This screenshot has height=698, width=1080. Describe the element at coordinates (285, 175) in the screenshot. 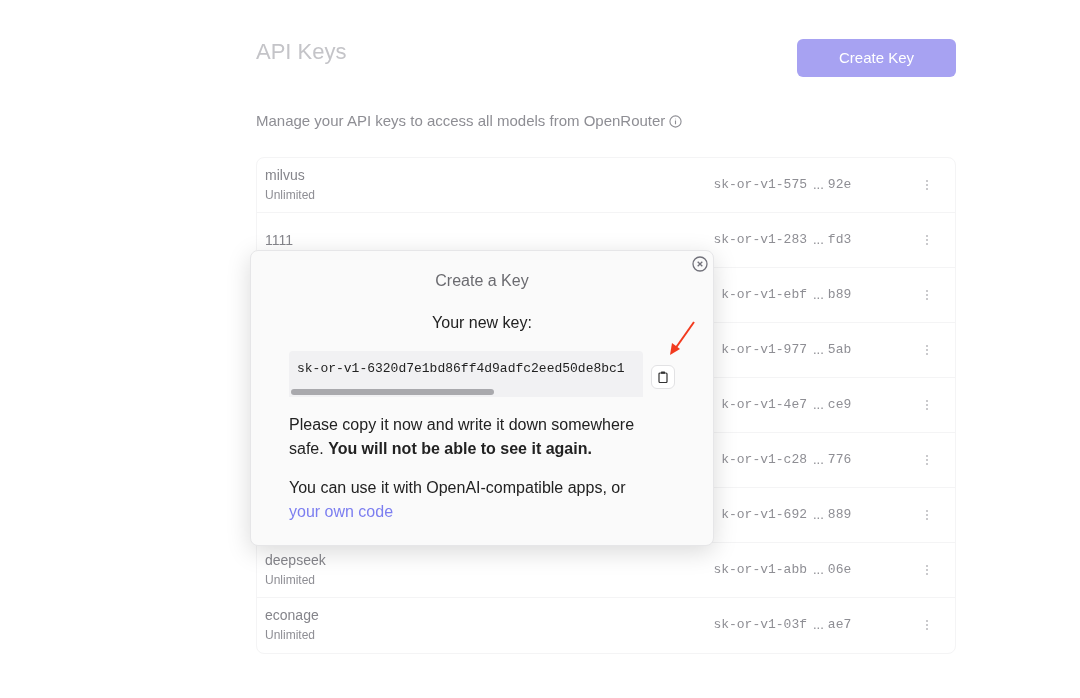

I see `key-name: milvus` at that location.